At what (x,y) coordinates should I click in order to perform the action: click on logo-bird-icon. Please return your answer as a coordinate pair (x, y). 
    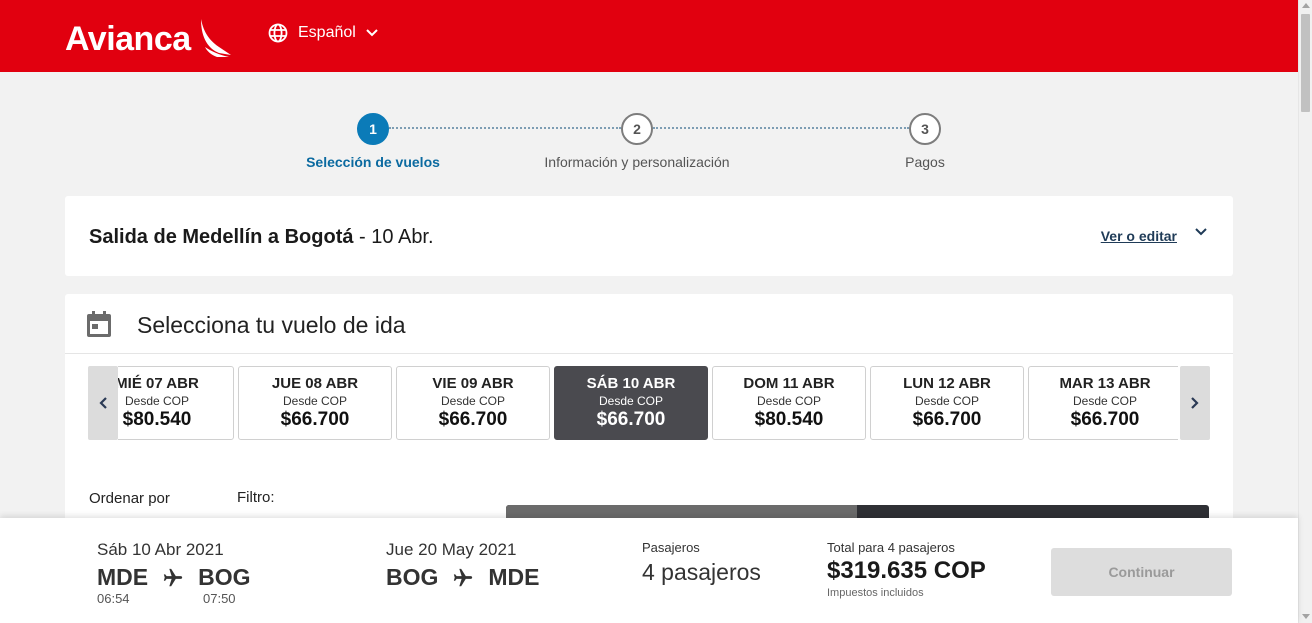
    Looking at the image, I should click on (214, 40).